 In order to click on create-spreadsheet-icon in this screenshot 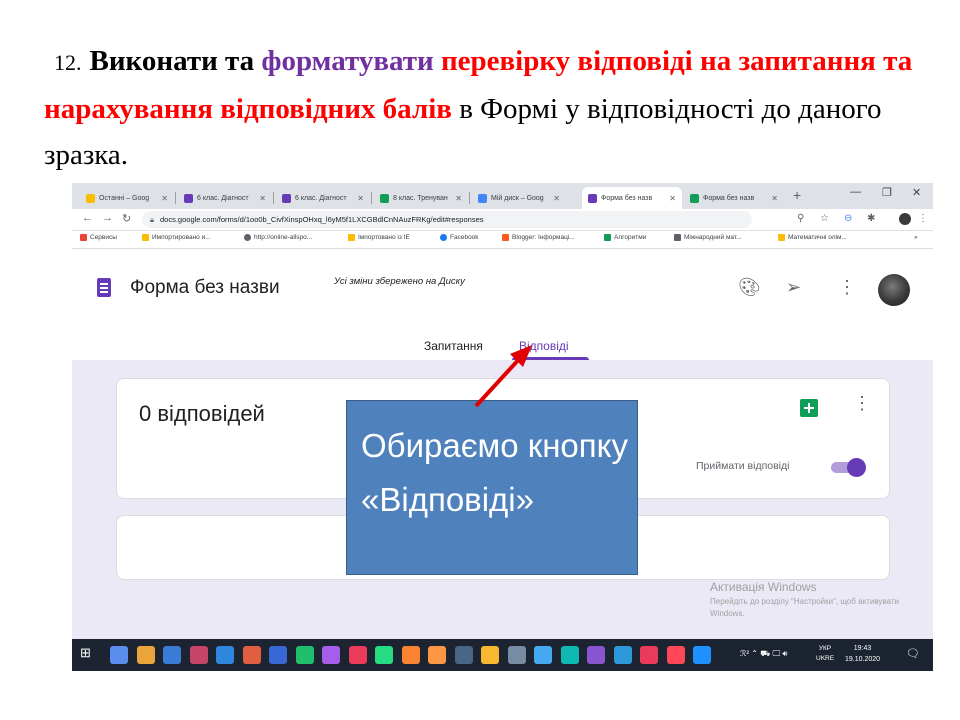, I will do `click(809, 408)`.